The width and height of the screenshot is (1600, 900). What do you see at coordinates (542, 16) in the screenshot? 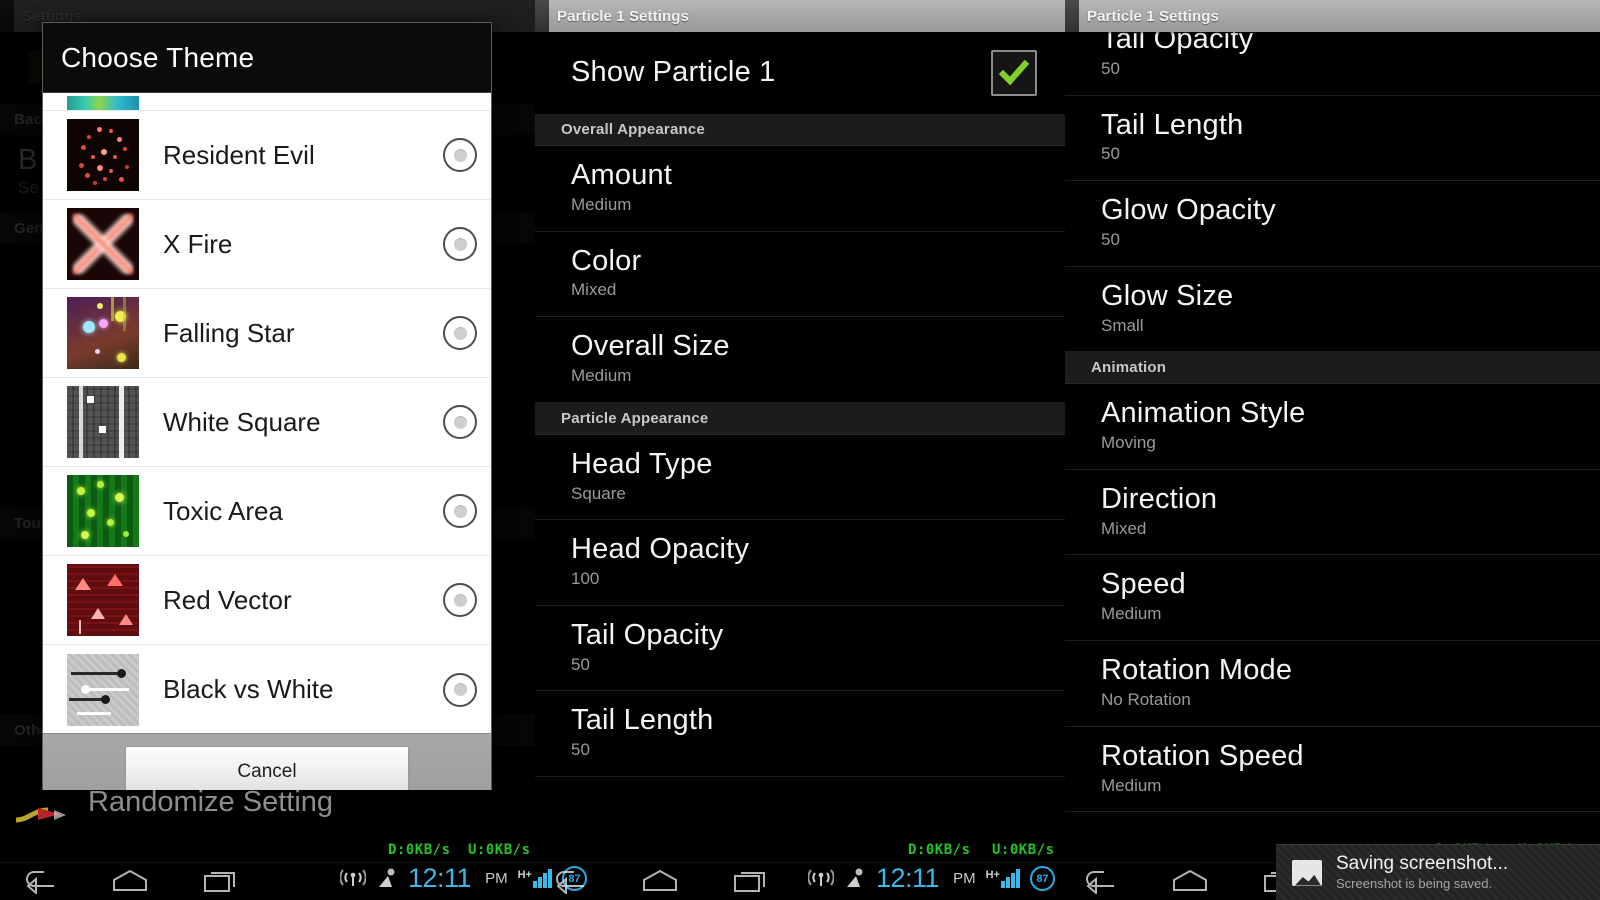
I see `titlebar-inset` at bounding box center [542, 16].